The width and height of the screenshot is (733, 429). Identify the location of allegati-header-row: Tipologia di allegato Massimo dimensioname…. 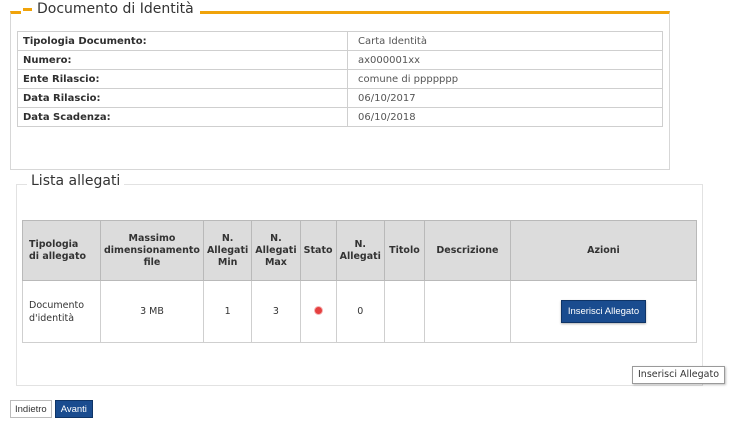
(360, 250).